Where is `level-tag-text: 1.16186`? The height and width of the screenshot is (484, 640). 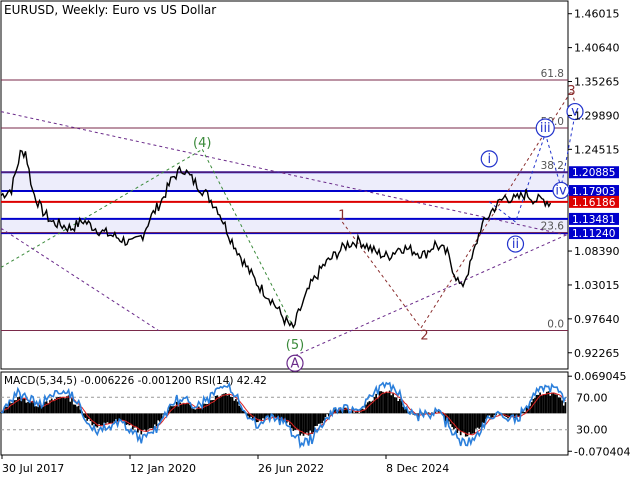 level-tag-text: 1.16186 is located at coordinates (594, 203).